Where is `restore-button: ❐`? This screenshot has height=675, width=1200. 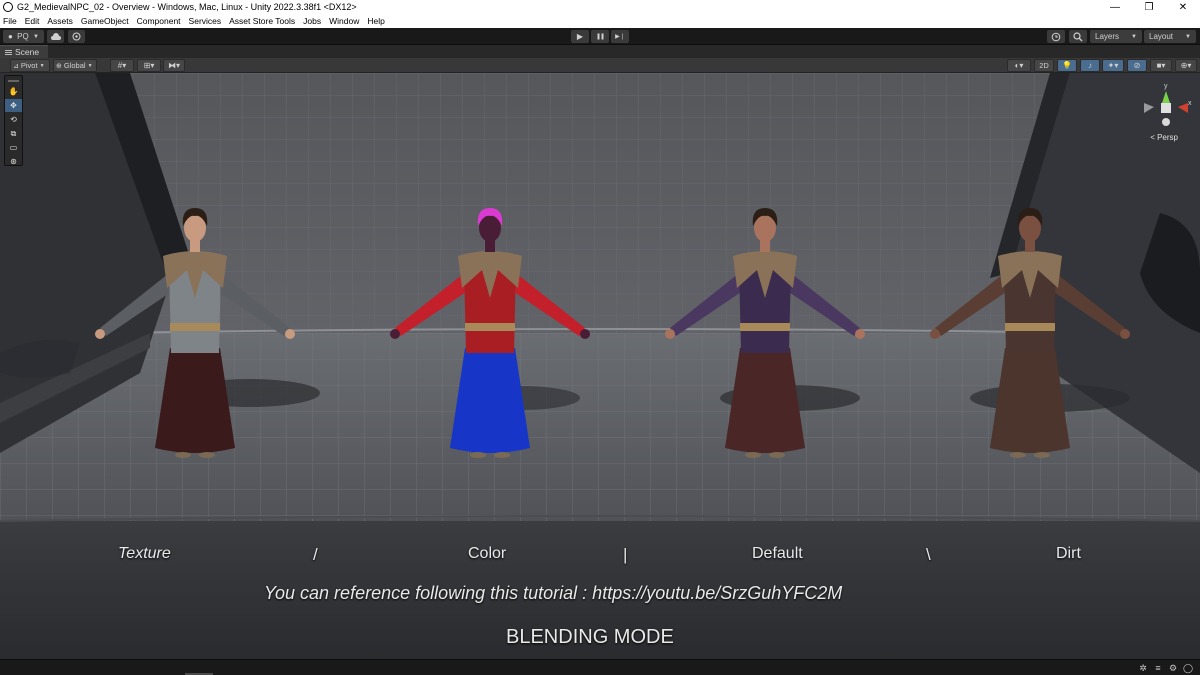
restore-button: ❐ is located at coordinates (1149, 7).